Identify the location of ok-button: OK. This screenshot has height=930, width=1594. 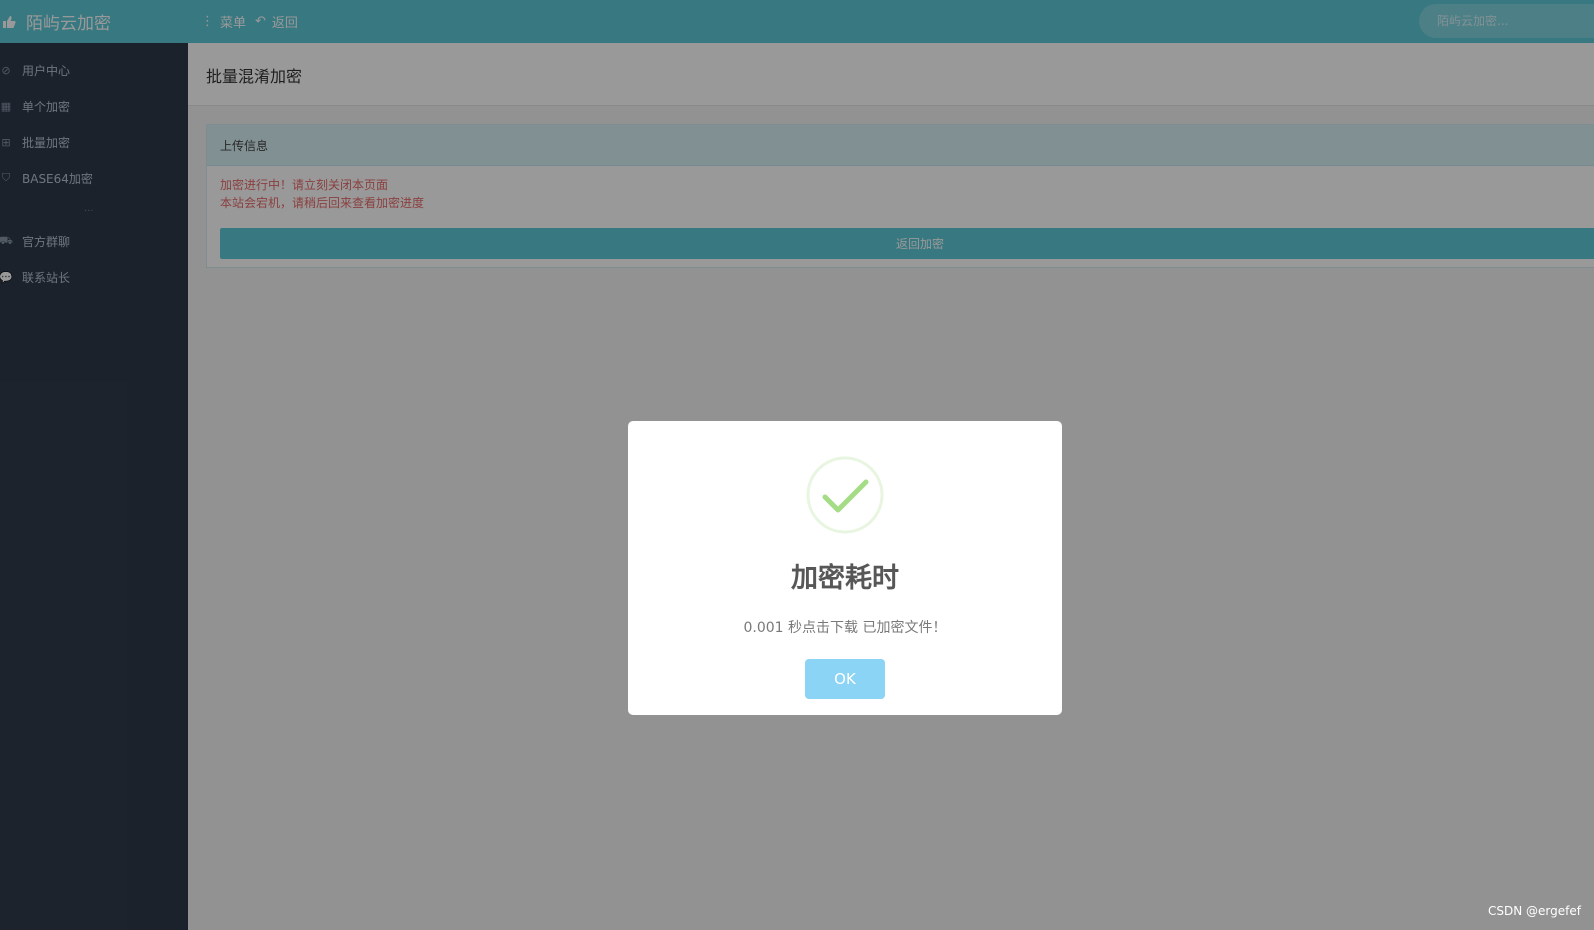
(845, 679).